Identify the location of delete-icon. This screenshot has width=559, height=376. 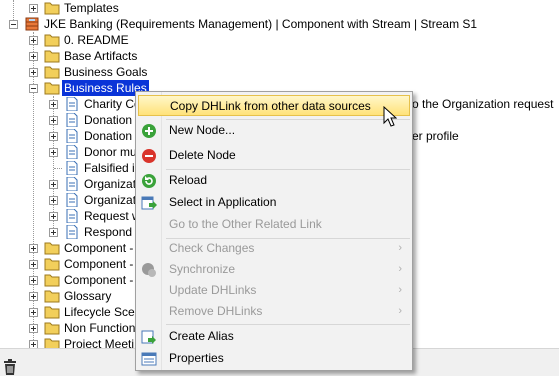
(149, 156).